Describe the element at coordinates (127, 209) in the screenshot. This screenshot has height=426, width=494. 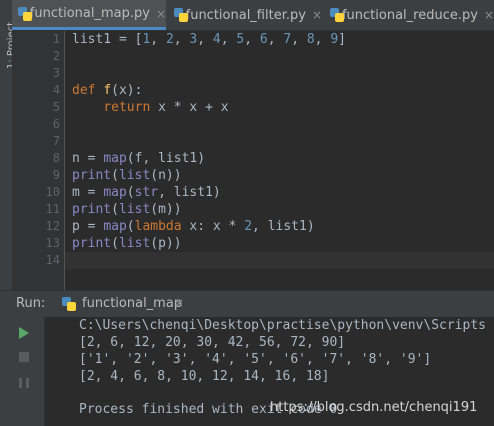
I see `code-line: print(list(m))` at that location.